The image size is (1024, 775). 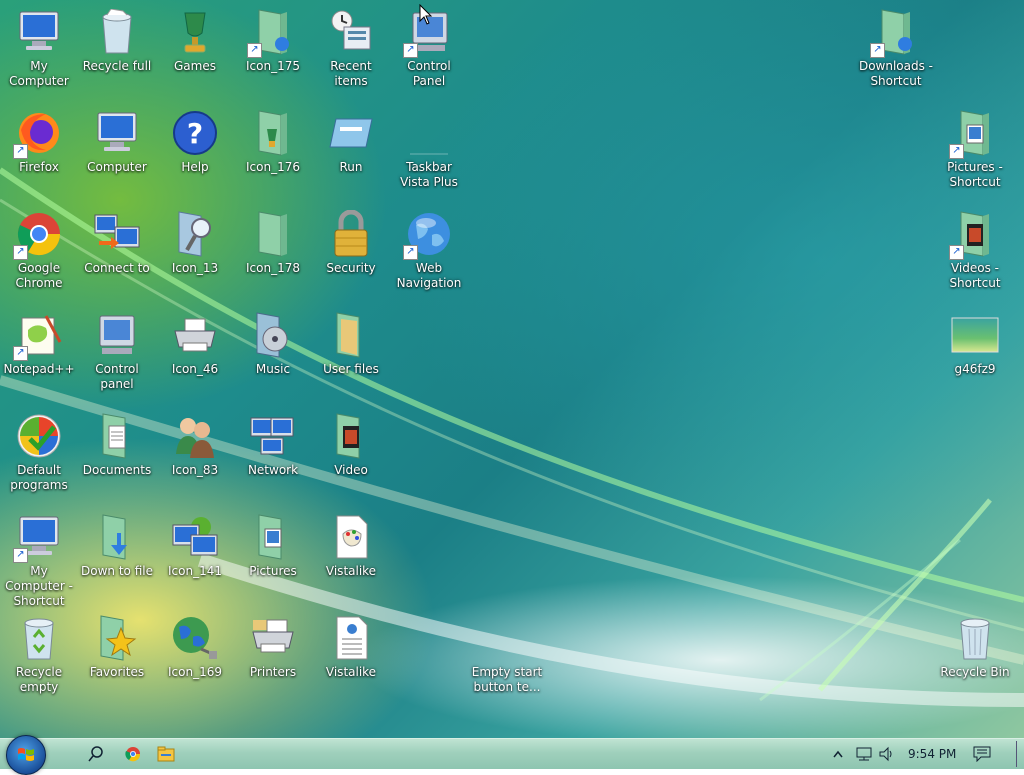 What do you see at coordinates (195, 537) in the screenshot?
I see `network-computers-icon` at bounding box center [195, 537].